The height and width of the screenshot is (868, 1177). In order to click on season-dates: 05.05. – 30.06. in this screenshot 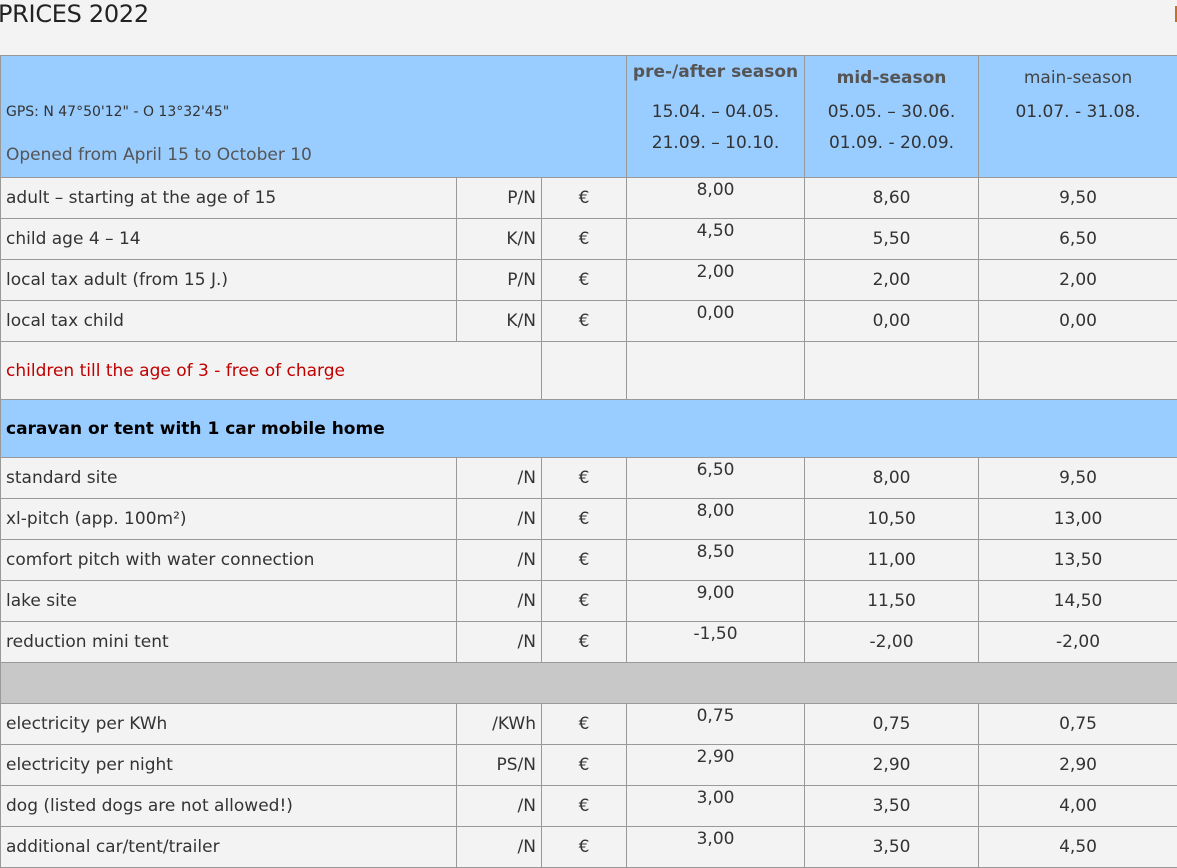, I will do `click(891, 112)`.